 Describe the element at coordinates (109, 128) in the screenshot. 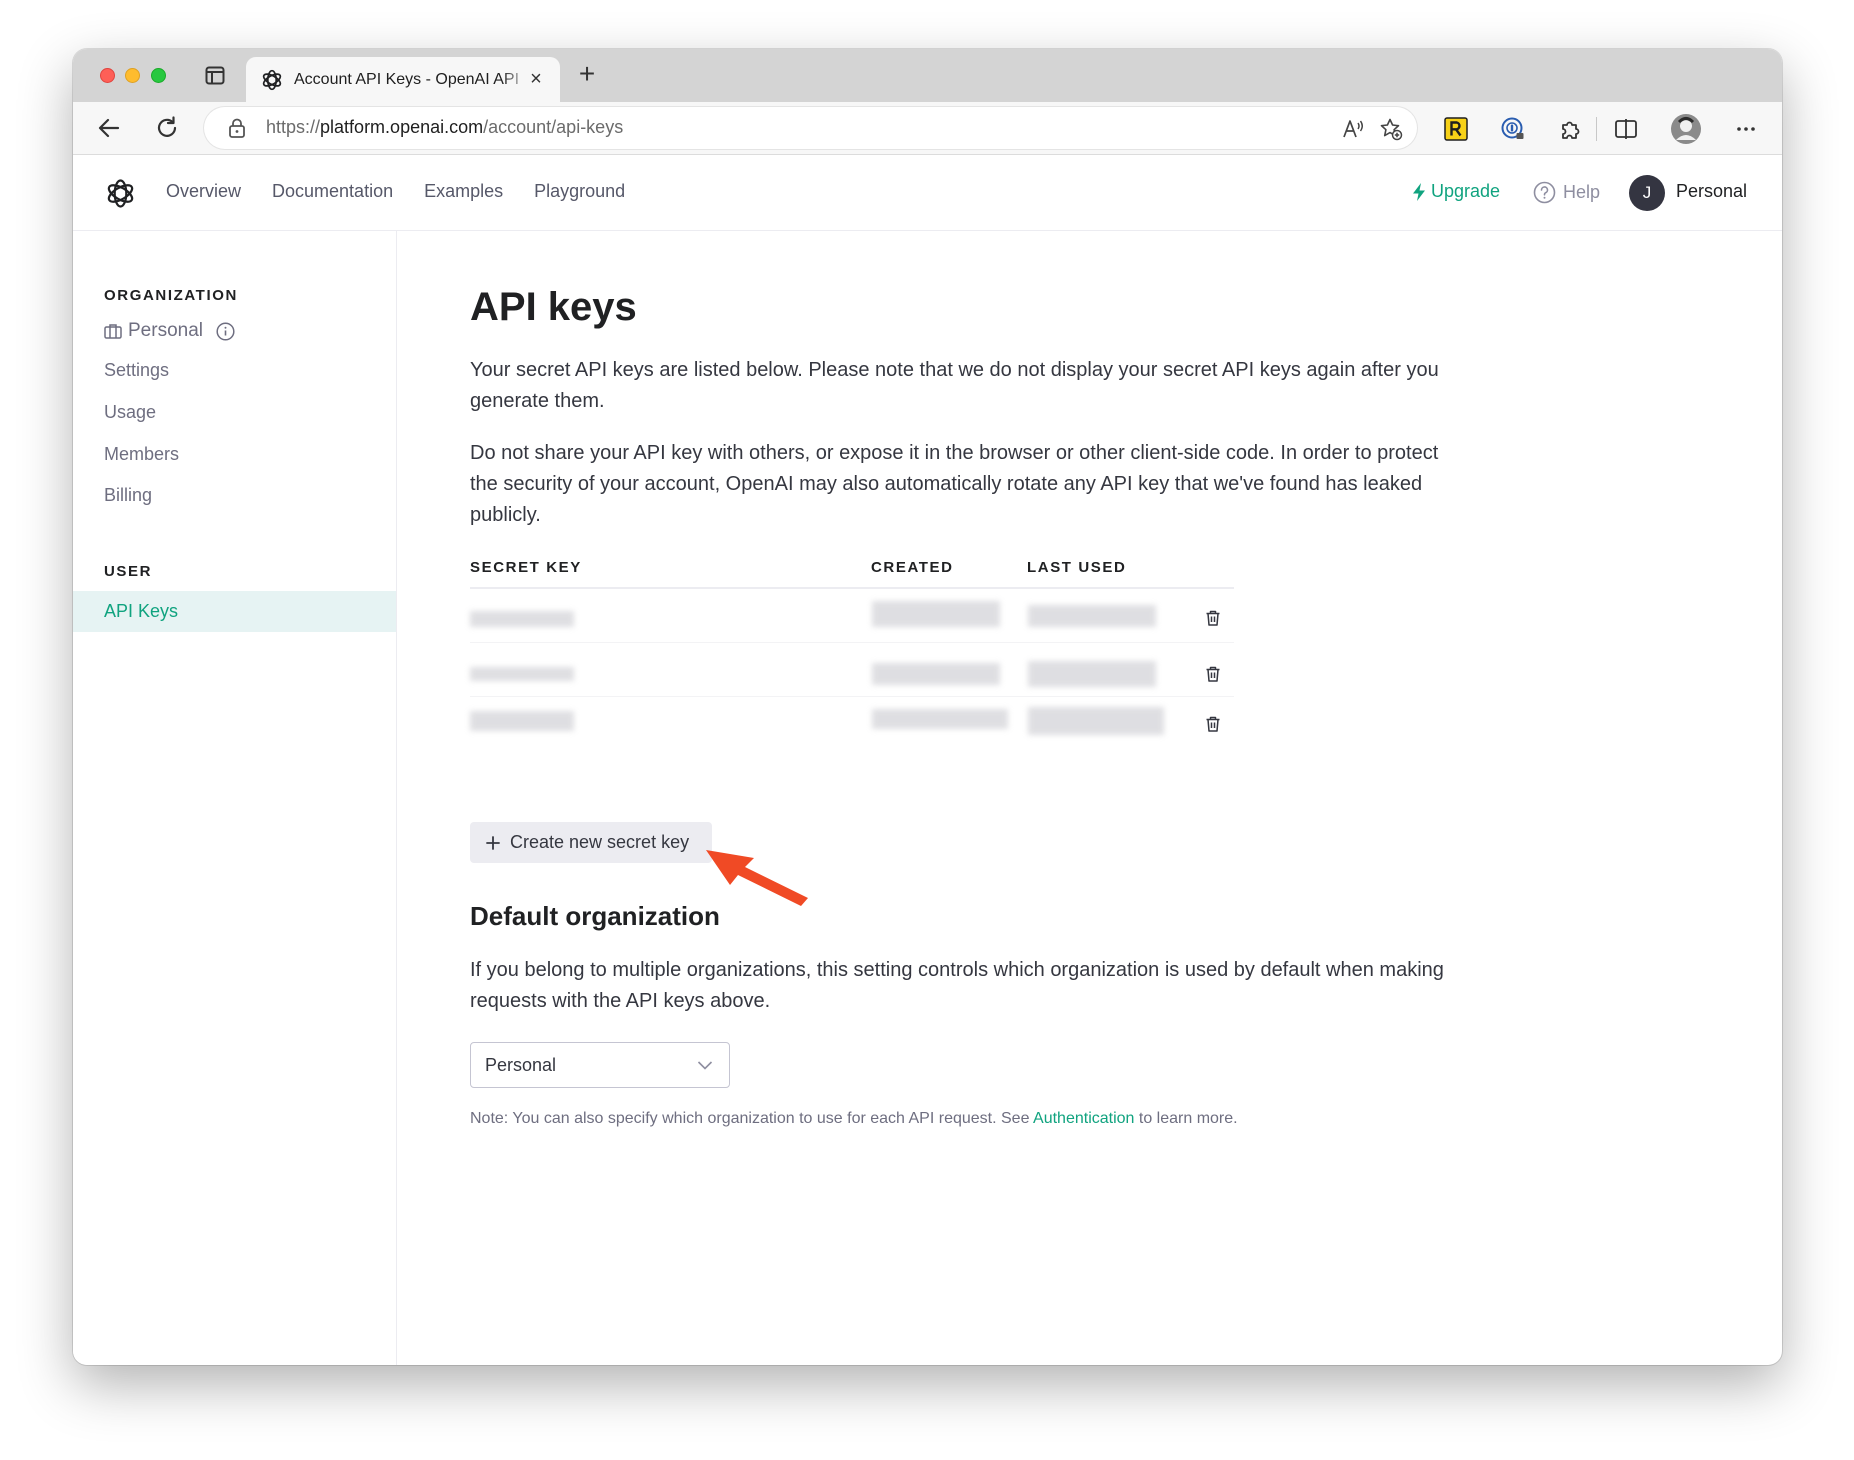

I see `back-icon` at that location.